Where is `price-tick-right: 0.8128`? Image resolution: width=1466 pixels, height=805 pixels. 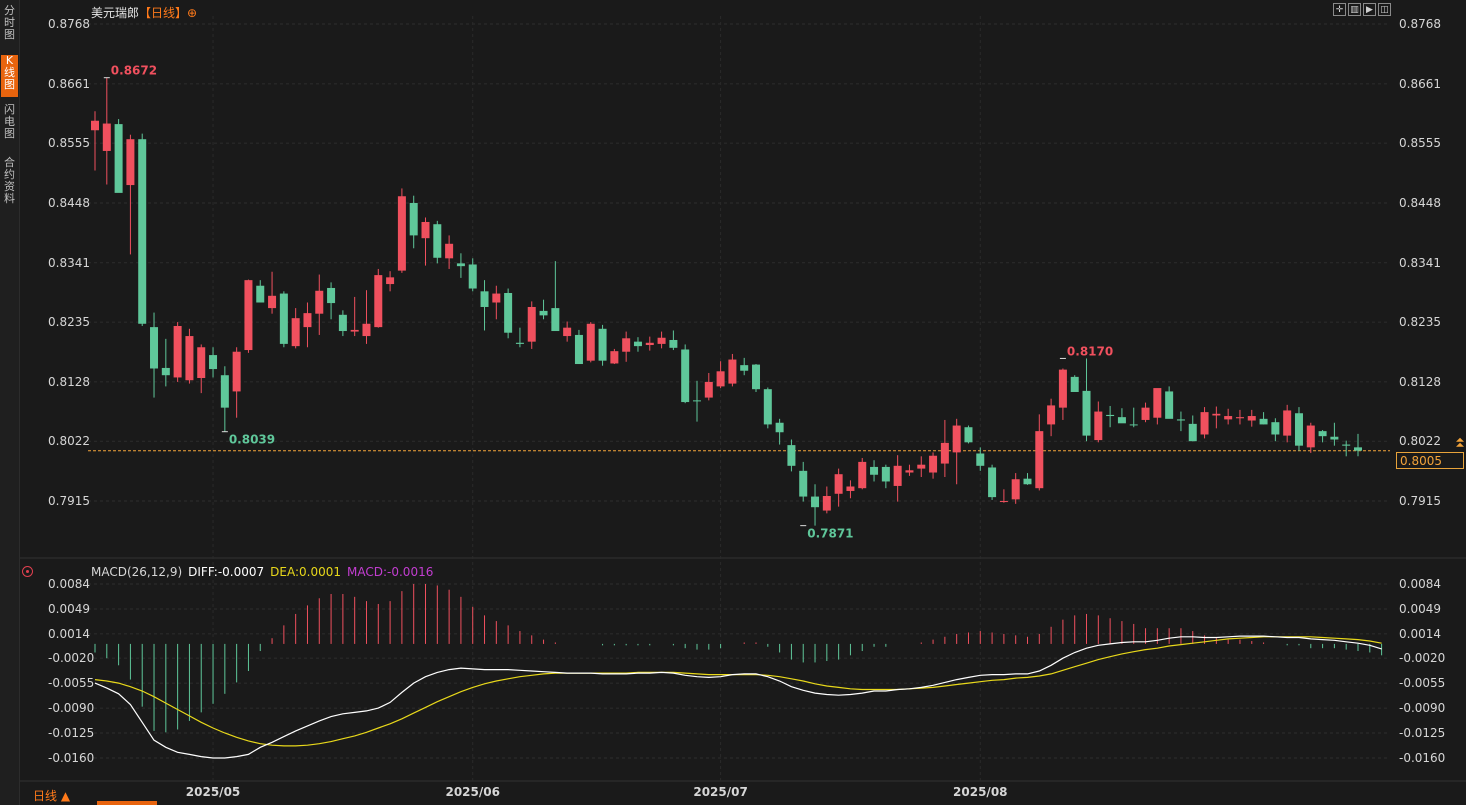 price-tick-right: 0.8128 is located at coordinates (1420, 382).